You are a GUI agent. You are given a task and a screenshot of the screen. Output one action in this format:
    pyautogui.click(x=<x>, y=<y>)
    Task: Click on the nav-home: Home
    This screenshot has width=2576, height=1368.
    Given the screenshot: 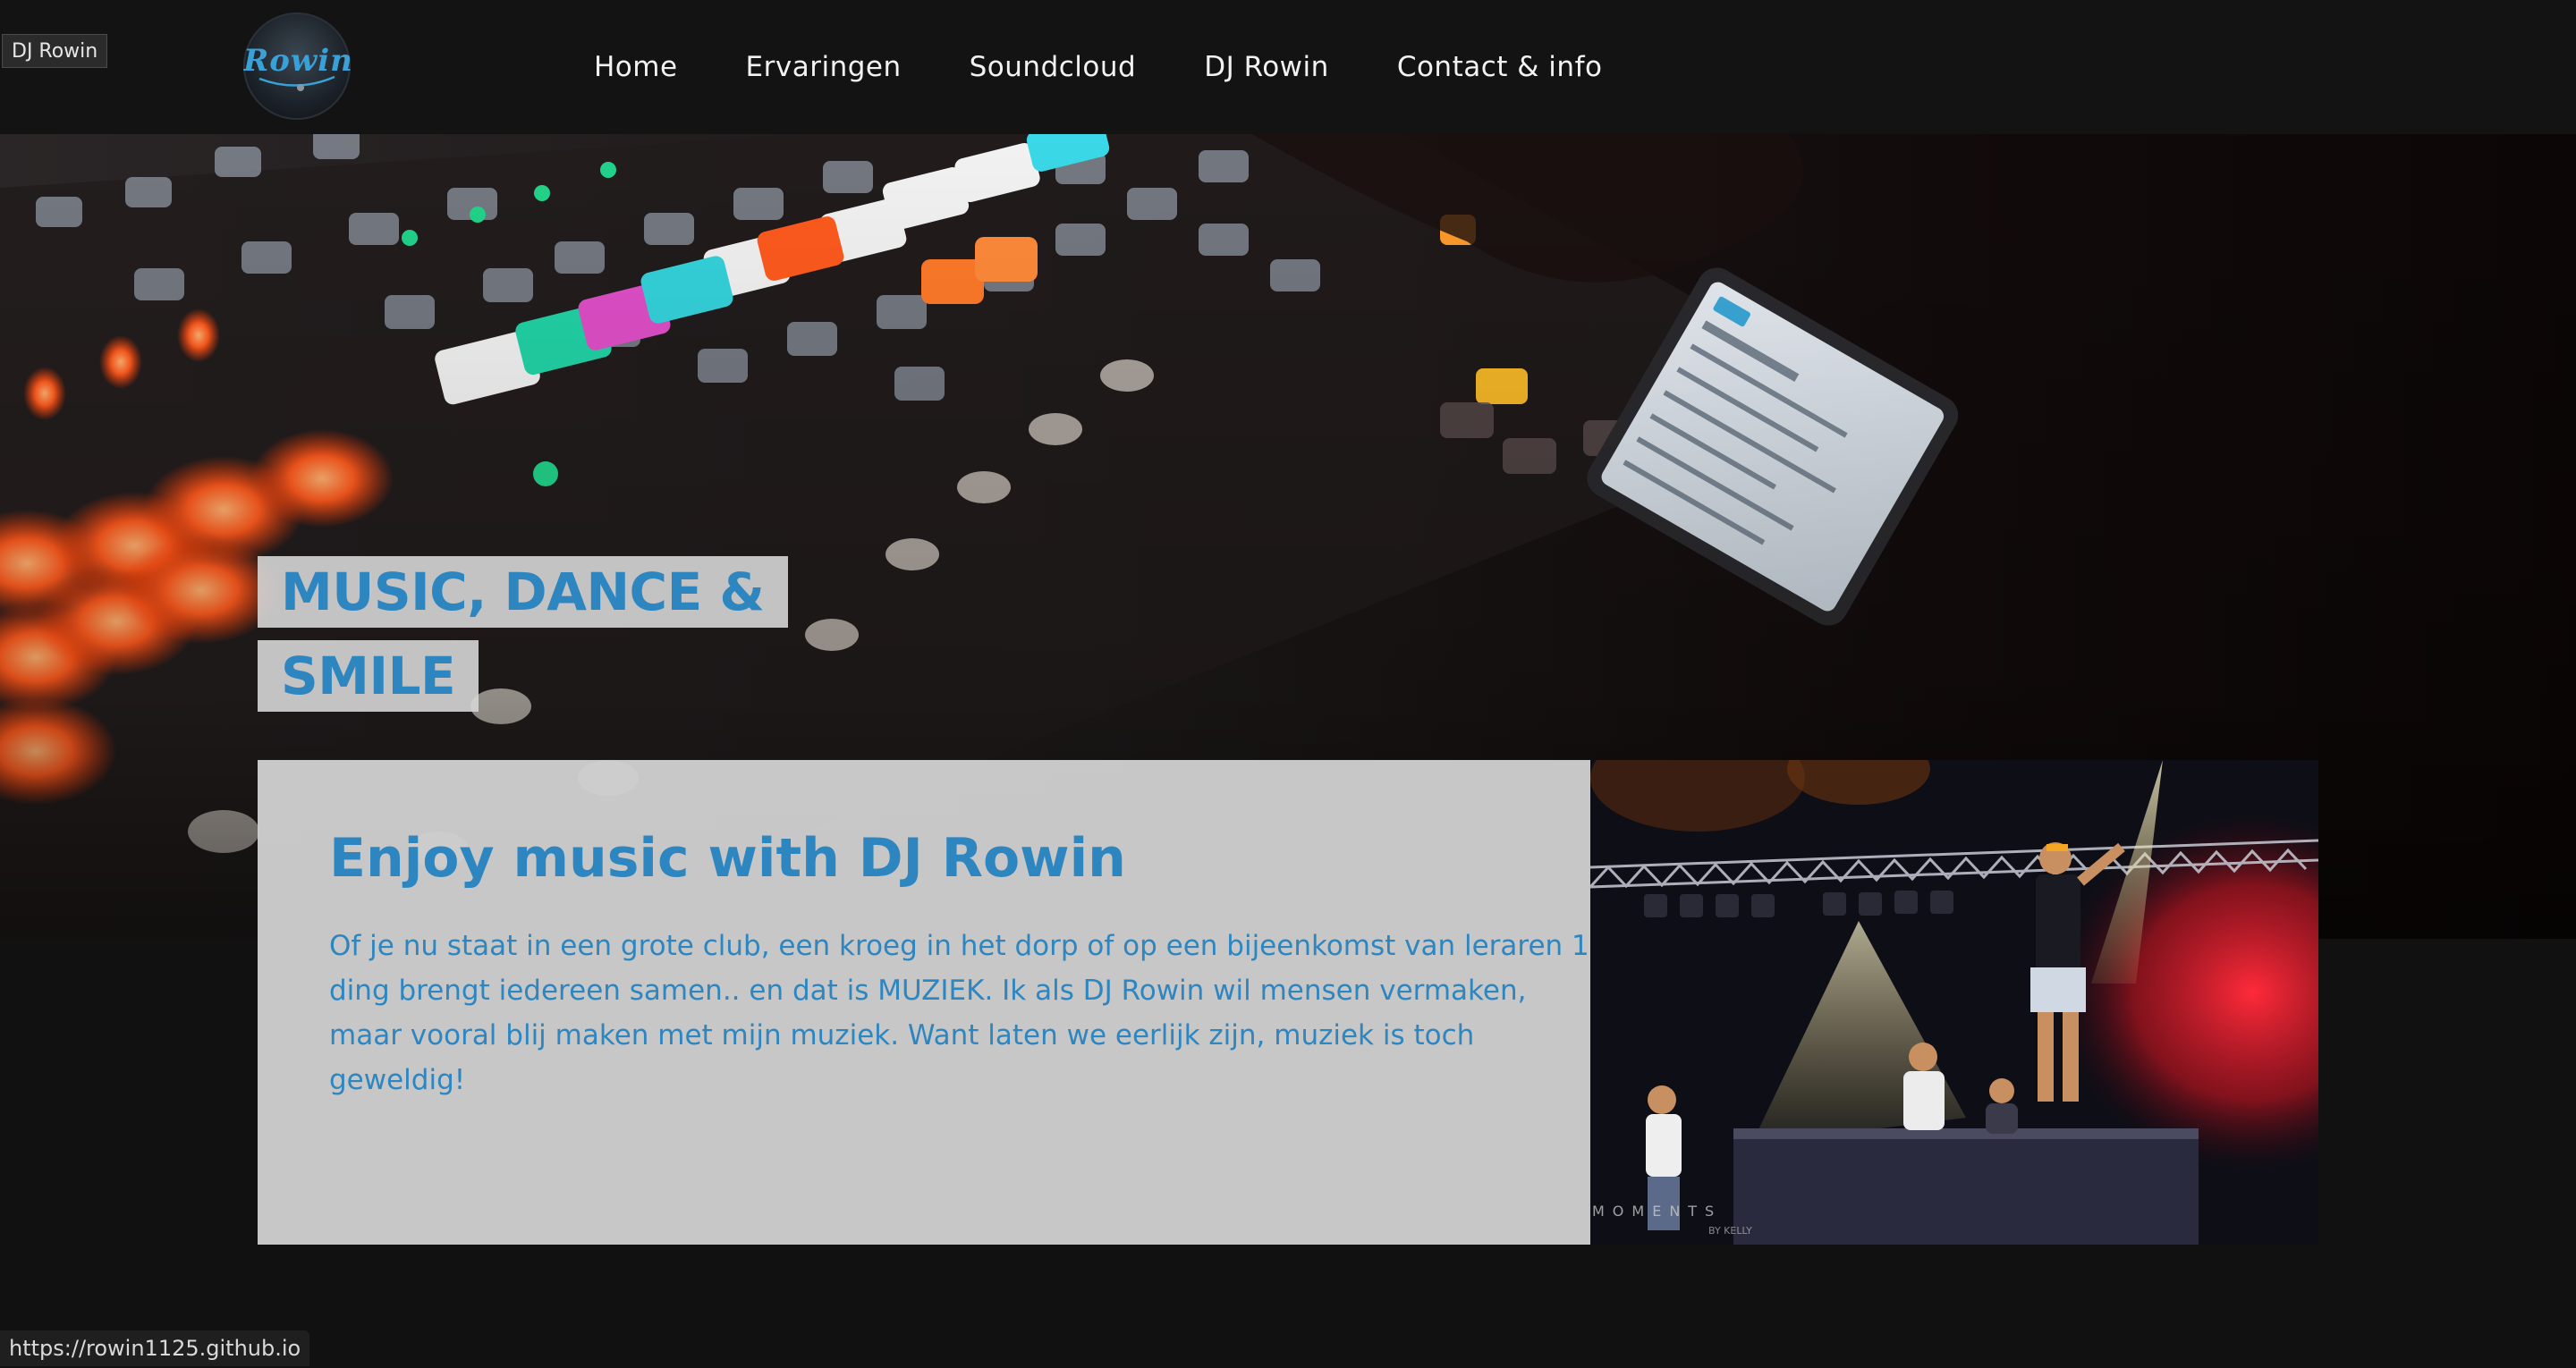 What is the action you would take?
    pyautogui.click(x=636, y=67)
    